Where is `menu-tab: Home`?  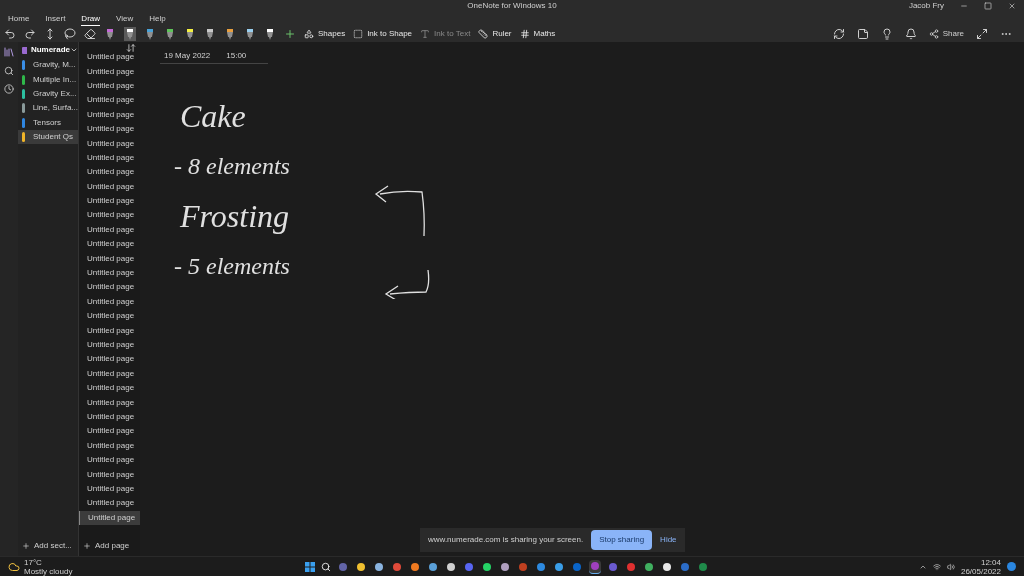 menu-tab: Home is located at coordinates (19, 19).